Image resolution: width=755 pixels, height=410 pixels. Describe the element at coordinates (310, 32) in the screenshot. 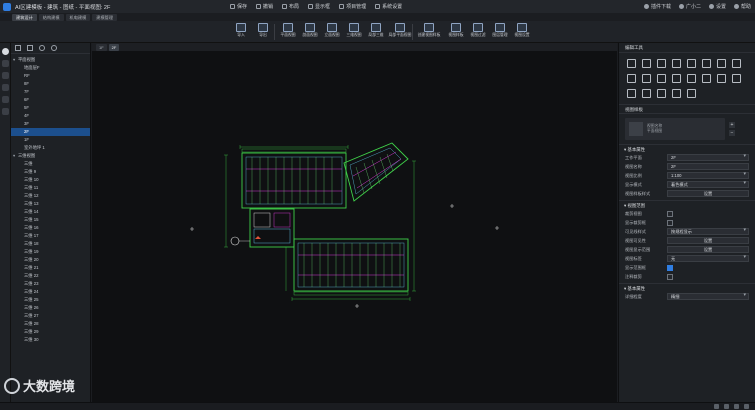

I see `ribbon-button: 剖面视图` at that location.